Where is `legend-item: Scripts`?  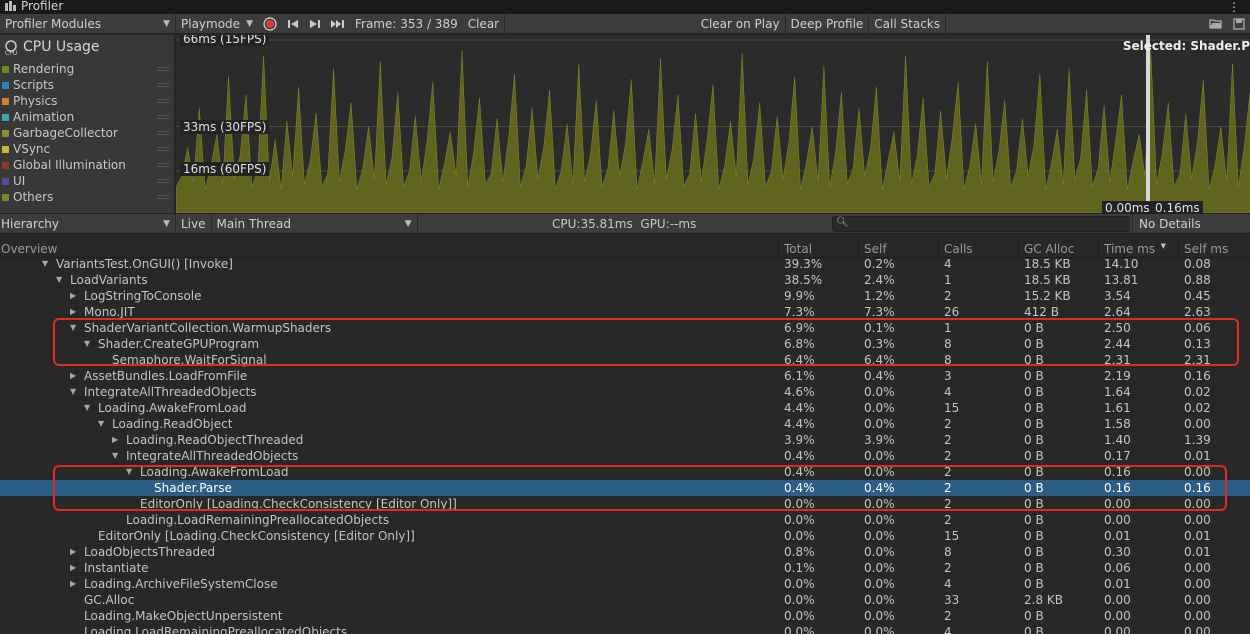
legend-item: Scripts is located at coordinates (87, 85).